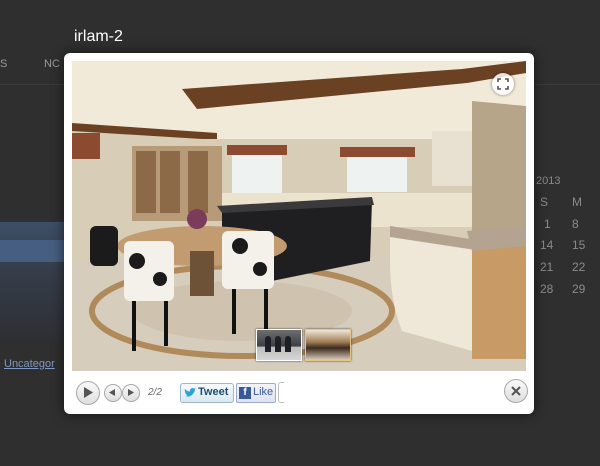 Image resolution: width=600 pixels, height=466 pixels. I want to click on facebook-icon: f, so click(245, 393).